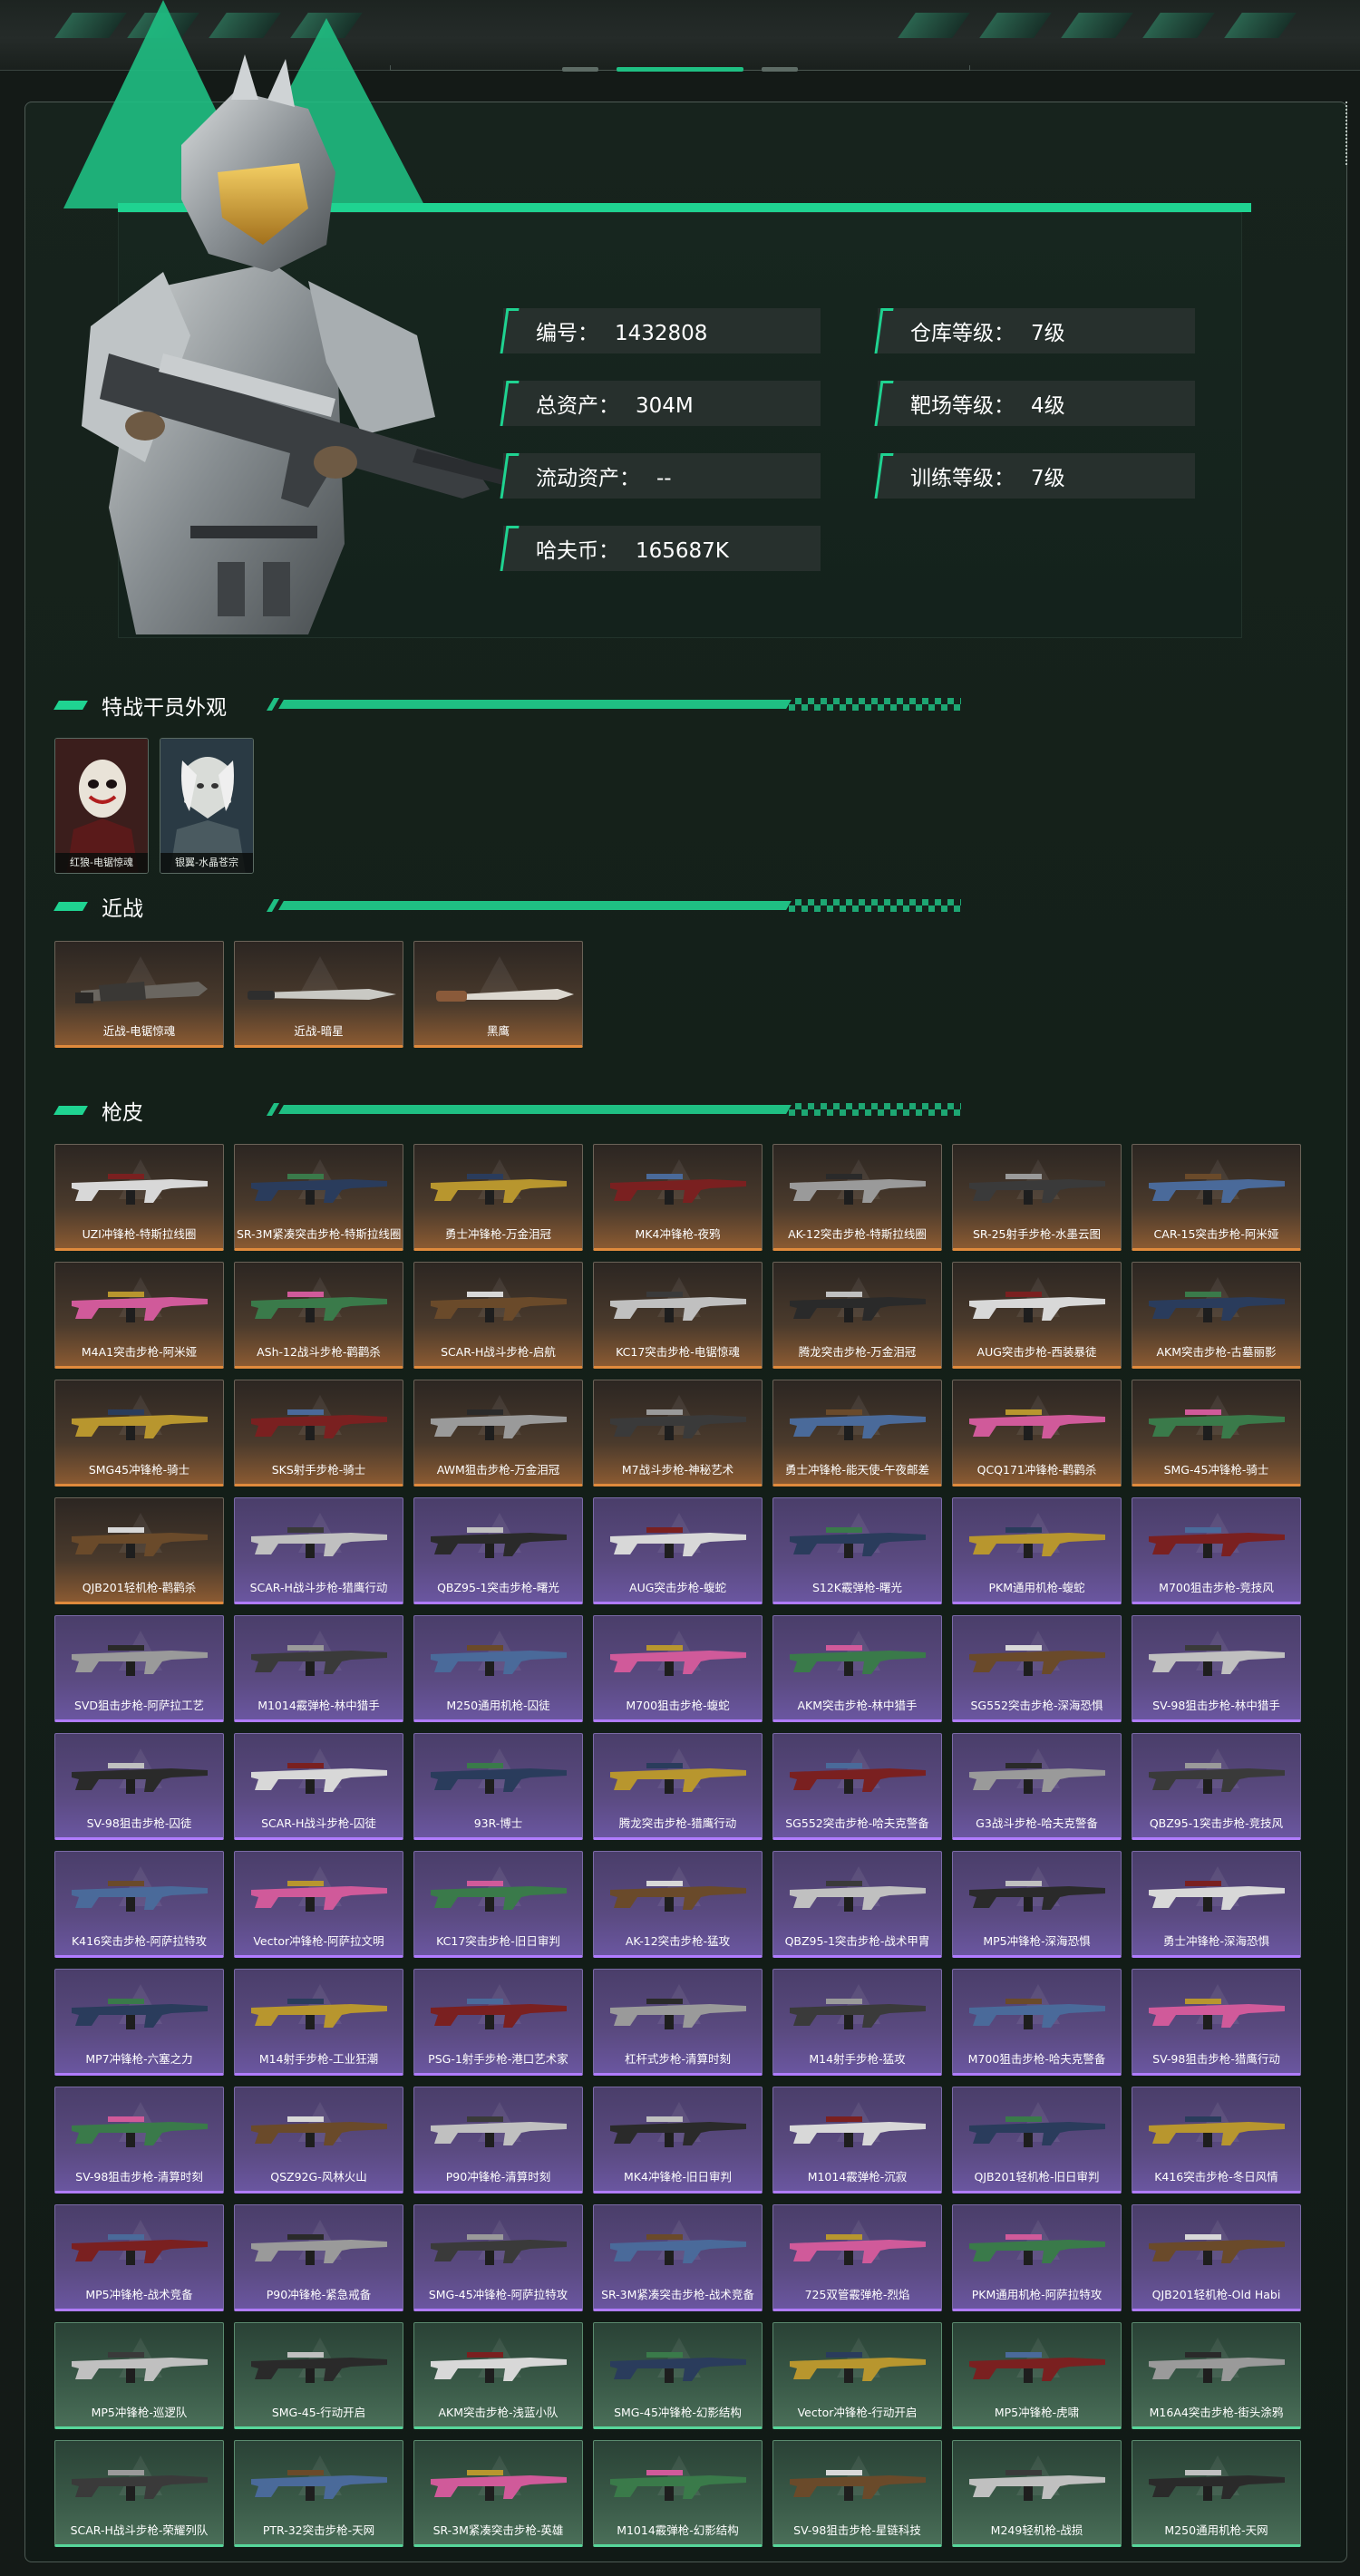 The height and width of the screenshot is (2576, 1360). I want to click on weapon-skin-card: SV-98狙击步枪-囚徒, so click(139, 1786).